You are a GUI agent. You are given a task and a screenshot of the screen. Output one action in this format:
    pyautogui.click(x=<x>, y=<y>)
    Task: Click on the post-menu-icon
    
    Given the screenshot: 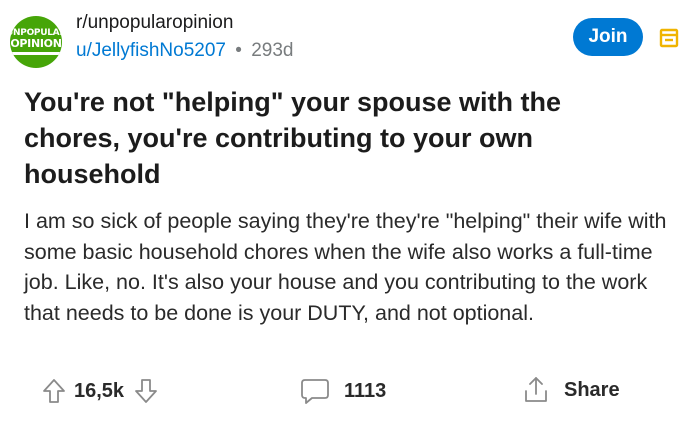 What is the action you would take?
    pyautogui.click(x=669, y=38)
    